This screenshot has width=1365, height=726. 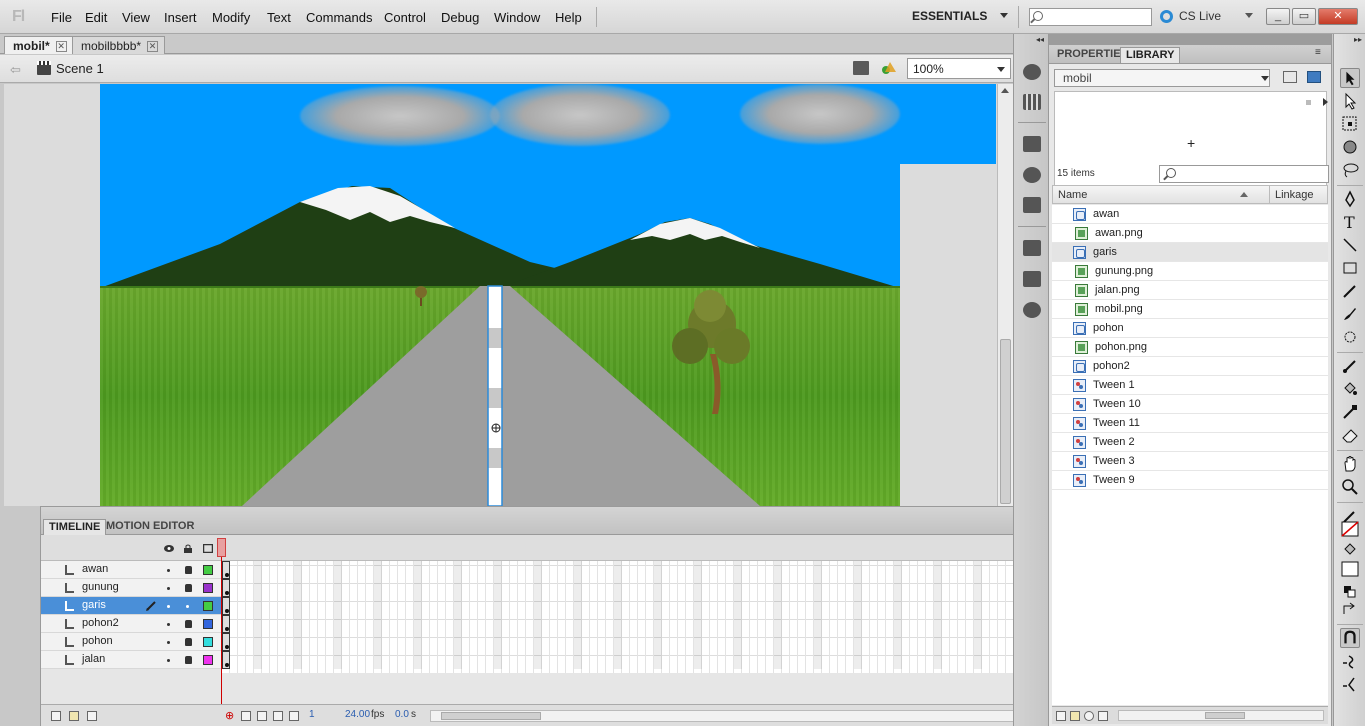 What do you see at coordinates (1061, 716) in the screenshot?
I see `new-symbol-icon` at bounding box center [1061, 716].